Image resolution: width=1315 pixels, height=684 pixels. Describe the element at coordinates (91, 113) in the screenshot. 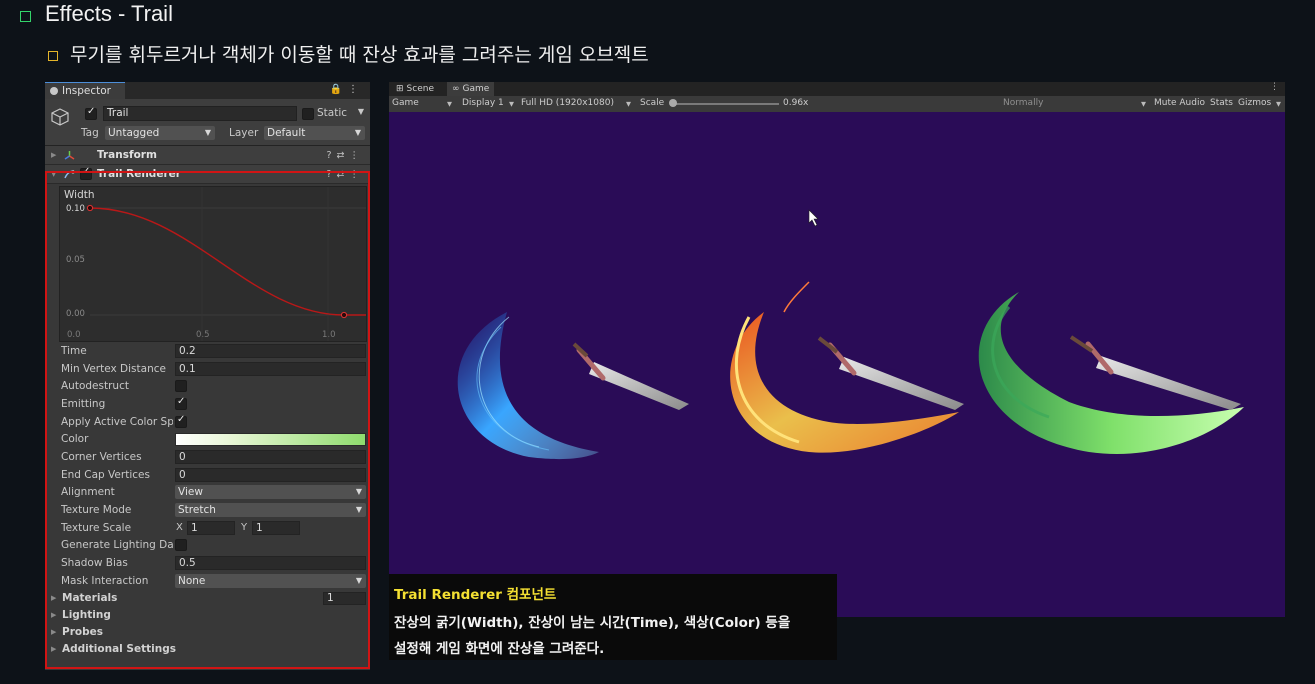

I see `gameobject-active-checkbox` at that location.